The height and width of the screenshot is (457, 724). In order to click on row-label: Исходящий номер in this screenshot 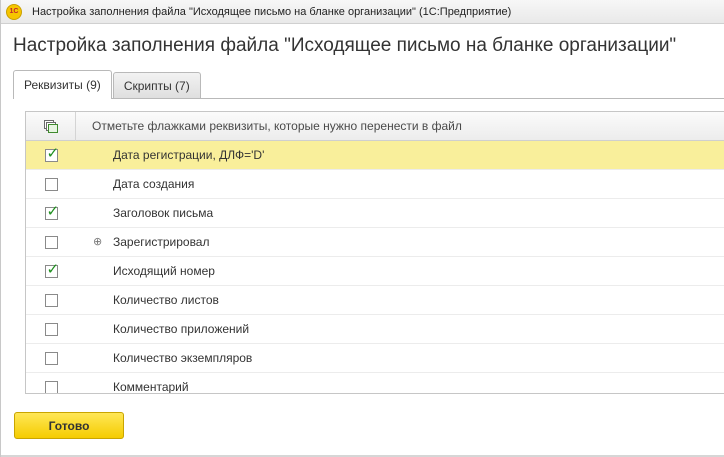, I will do `click(145, 271)`.